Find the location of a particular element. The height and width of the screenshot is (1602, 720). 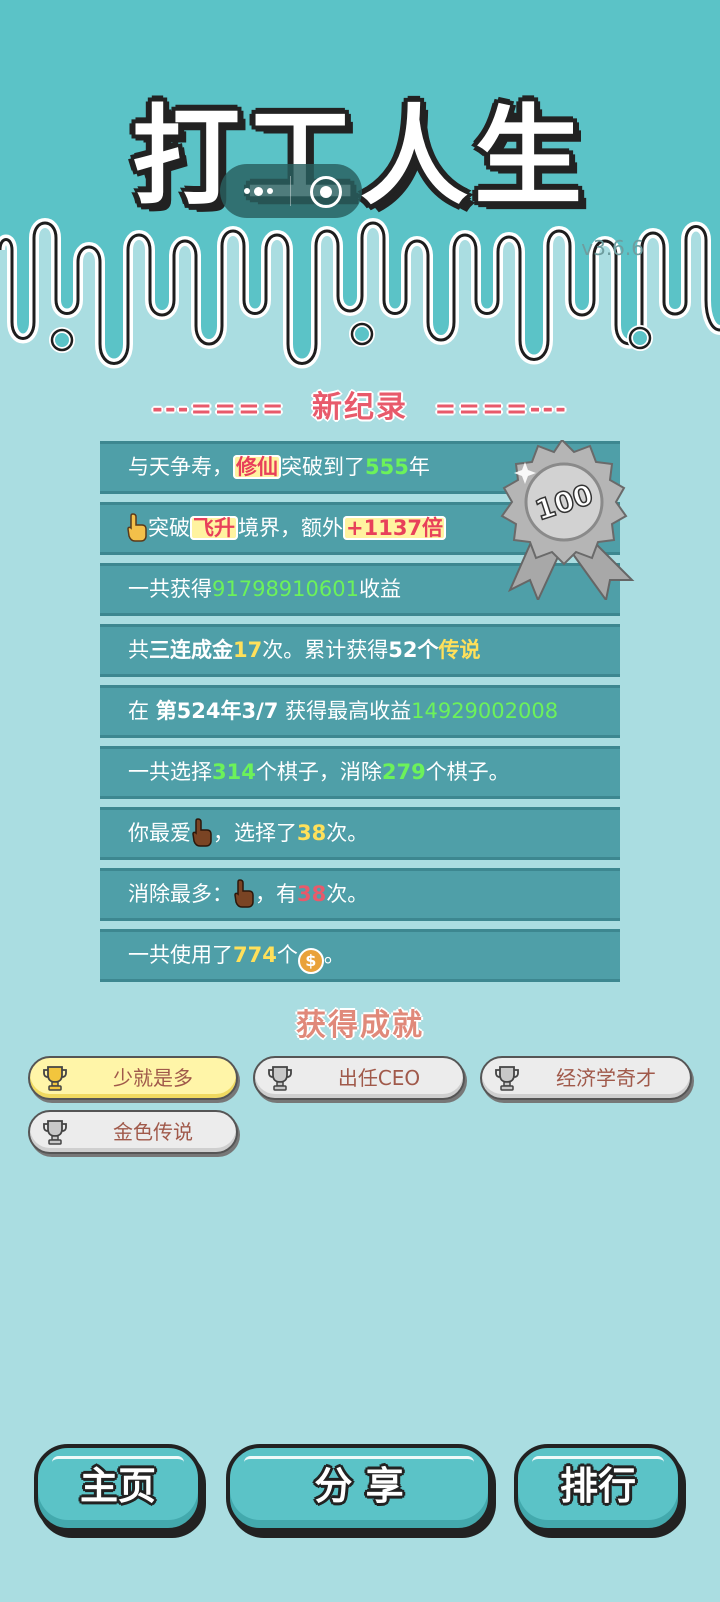

achievements-heading: 获得成就 is located at coordinates (360, 1025).